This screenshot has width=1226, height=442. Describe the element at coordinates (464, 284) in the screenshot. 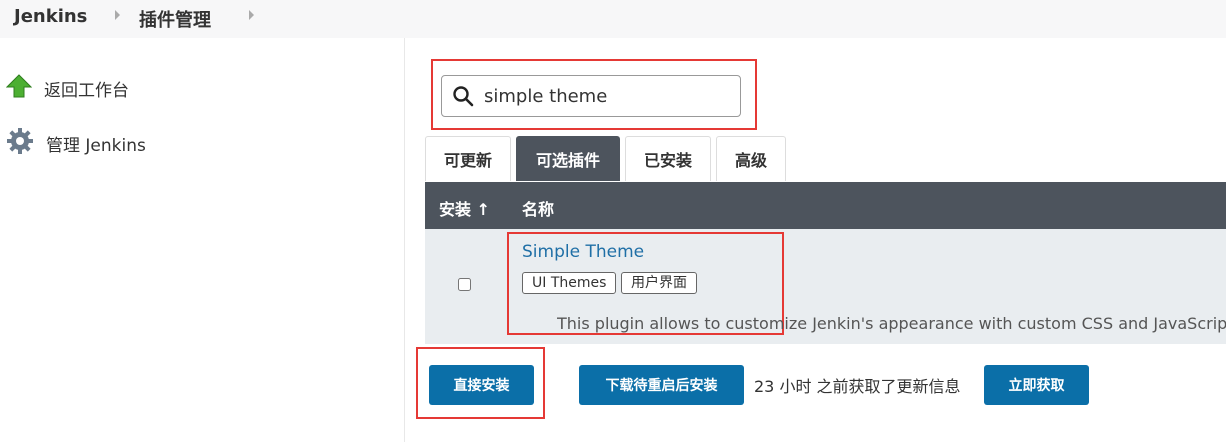

I see `install-checkbox` at that location.